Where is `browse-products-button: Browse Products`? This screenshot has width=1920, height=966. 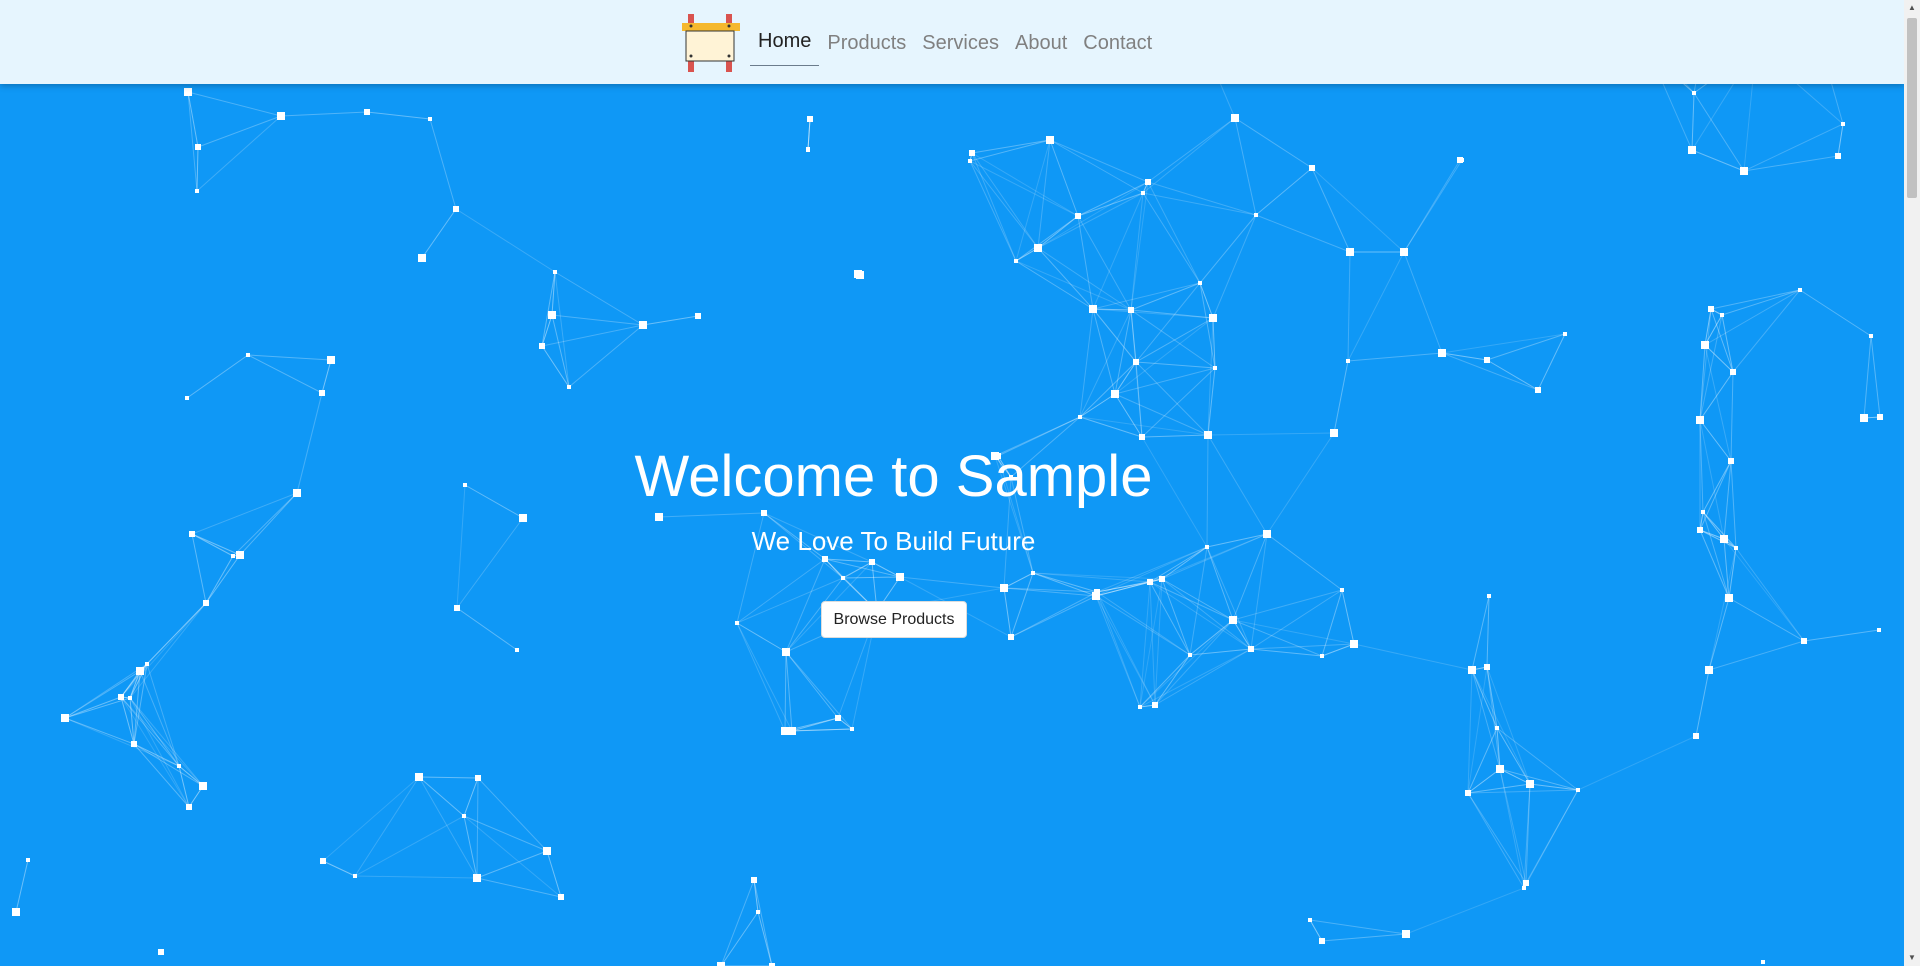 browse-products-button: Browse Products is located at coordinates (894, 619).